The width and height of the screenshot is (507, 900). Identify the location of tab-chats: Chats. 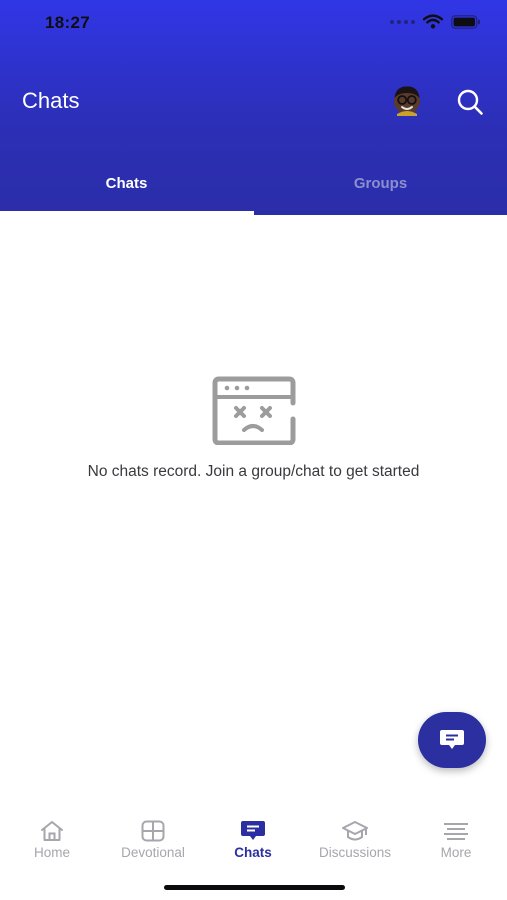
(126, 195).